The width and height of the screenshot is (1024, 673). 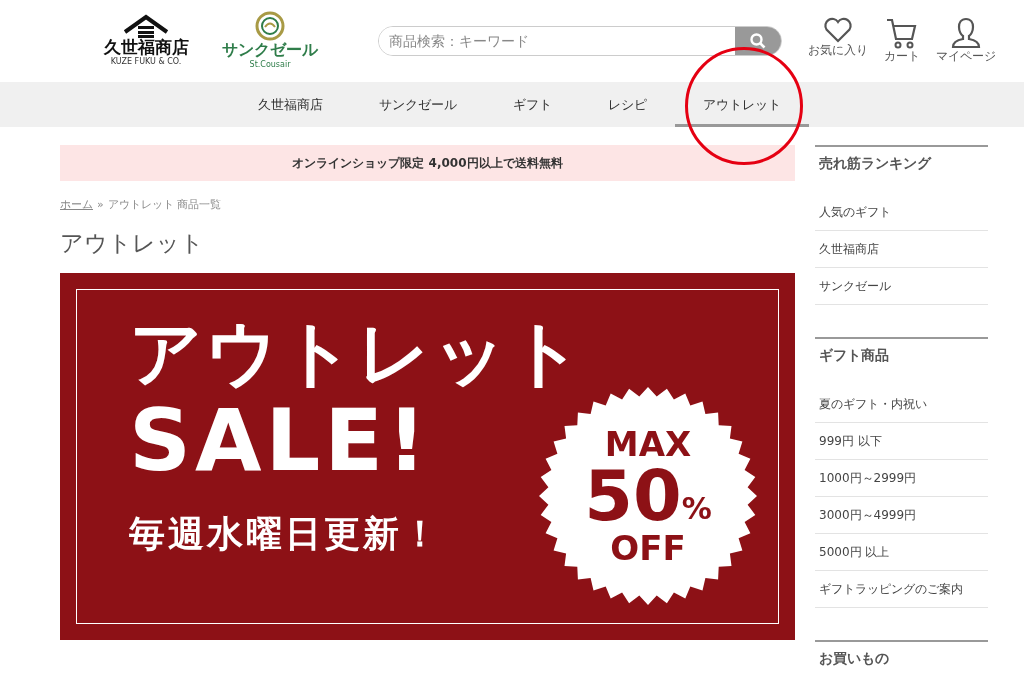 What do you see at coordinates (146, 47) in the screenshot?
I see `logo-text: 久世福商店` at bounding box center [146, 47].